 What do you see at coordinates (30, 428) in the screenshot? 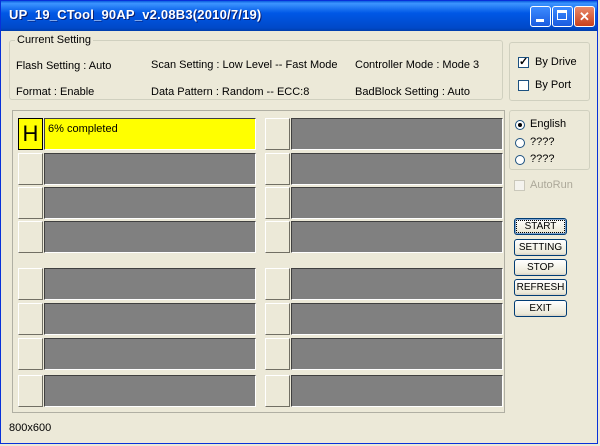
I see `status-bar-resolution: 800x600` at bounding box center [30, 428].